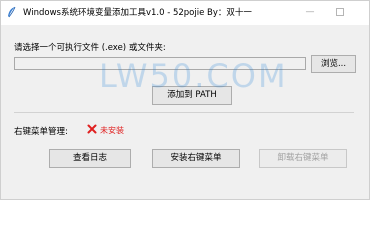 This screenshot has width=370, height=240. I want to click on select-file-label: 请选择一个可执行文件 (.exe) 或文件夹:, so click(90, 48).